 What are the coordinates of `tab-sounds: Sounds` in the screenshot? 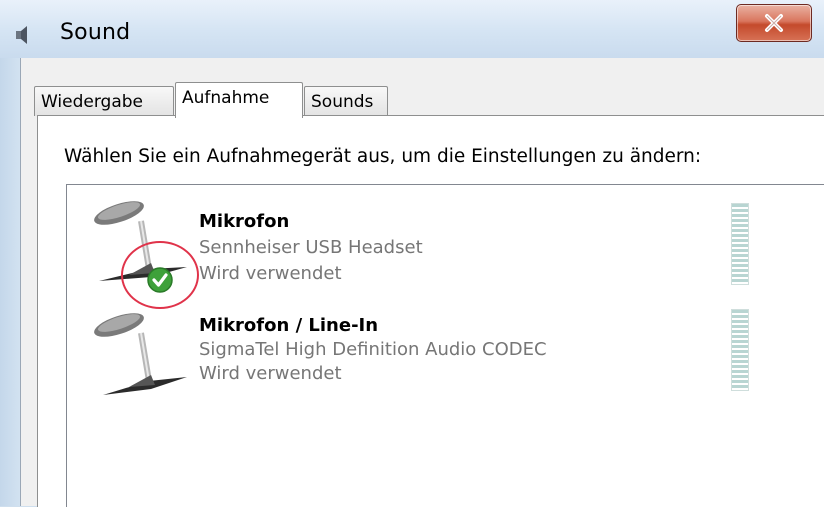 It's located at (346, 101).